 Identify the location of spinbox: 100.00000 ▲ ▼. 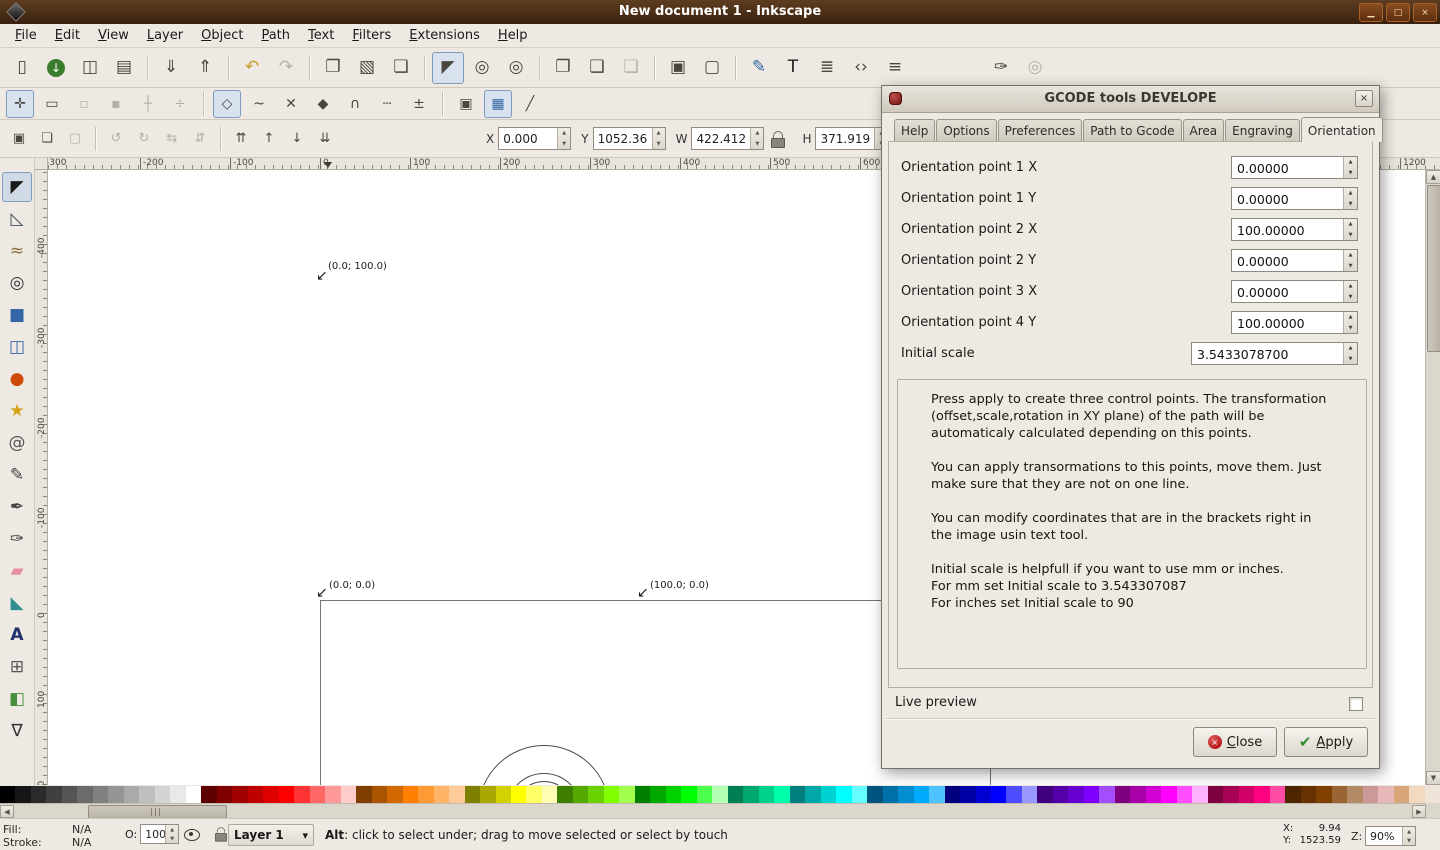
(1294, 229).